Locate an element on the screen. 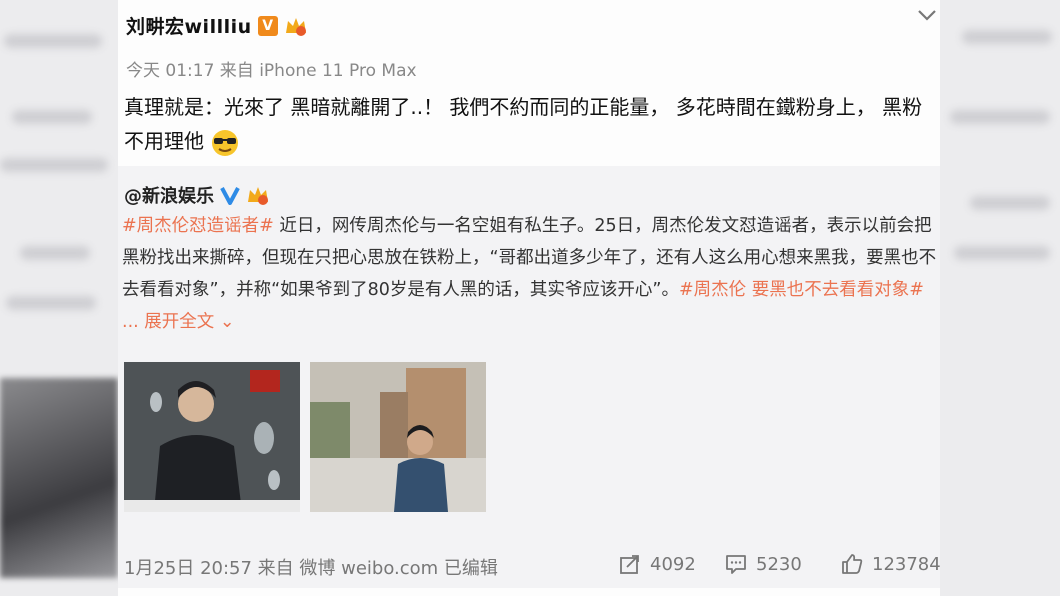 This screenshot has width=1060, height=596. background-right is located at coordinates (1000, 298).